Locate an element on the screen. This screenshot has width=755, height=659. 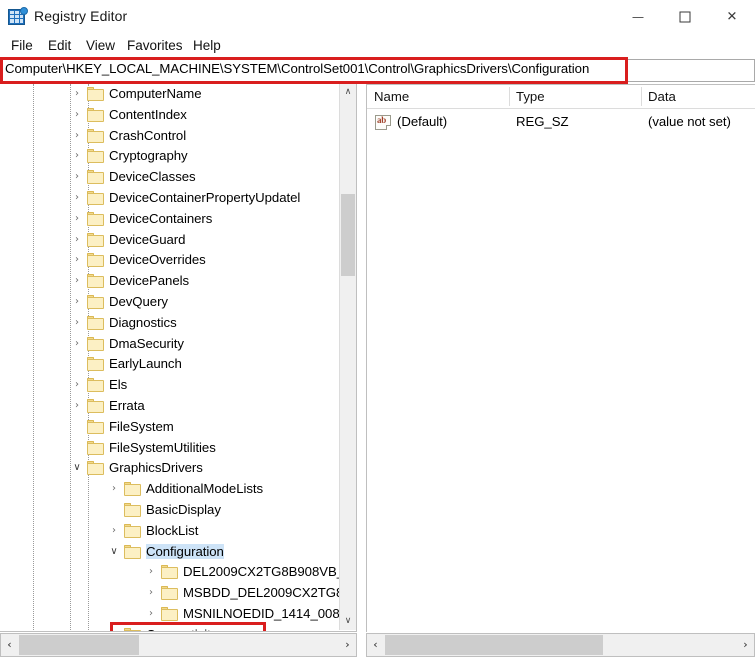
window-title: Registry Editor is located at coordinates (81, 16).